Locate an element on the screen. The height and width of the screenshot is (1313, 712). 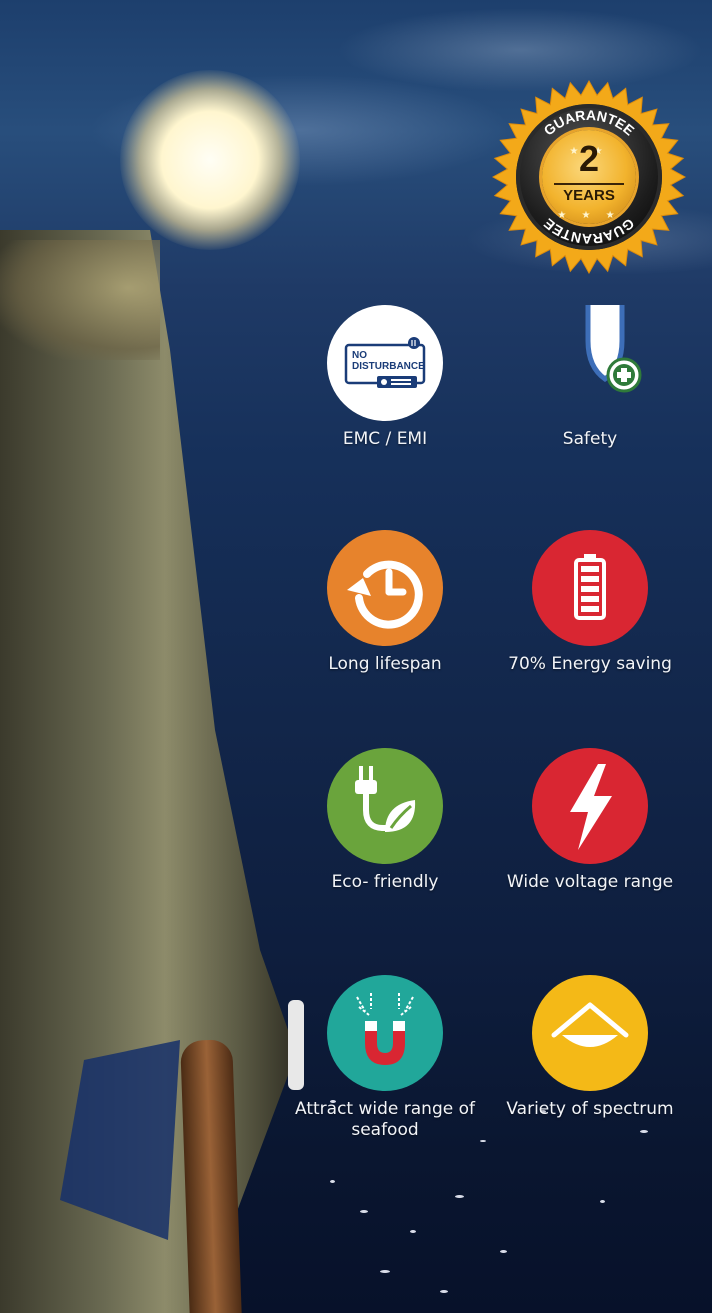
feature-attract-seafood: Attract wide range of seafood is located at coordinates (385, 1058).